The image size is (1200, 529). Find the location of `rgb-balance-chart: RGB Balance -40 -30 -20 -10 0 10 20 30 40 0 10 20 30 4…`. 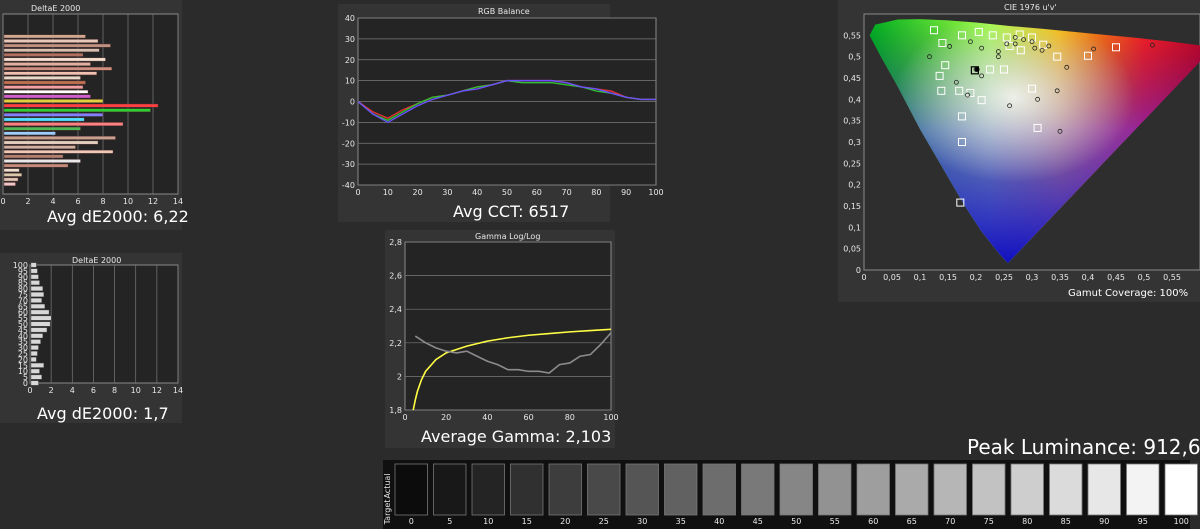

rgb-balance-chart: RGB Balance -40 -30 -20 -10 0 10 20 30 40 0 10 20 30 4… is located at coordinates (503, 102).